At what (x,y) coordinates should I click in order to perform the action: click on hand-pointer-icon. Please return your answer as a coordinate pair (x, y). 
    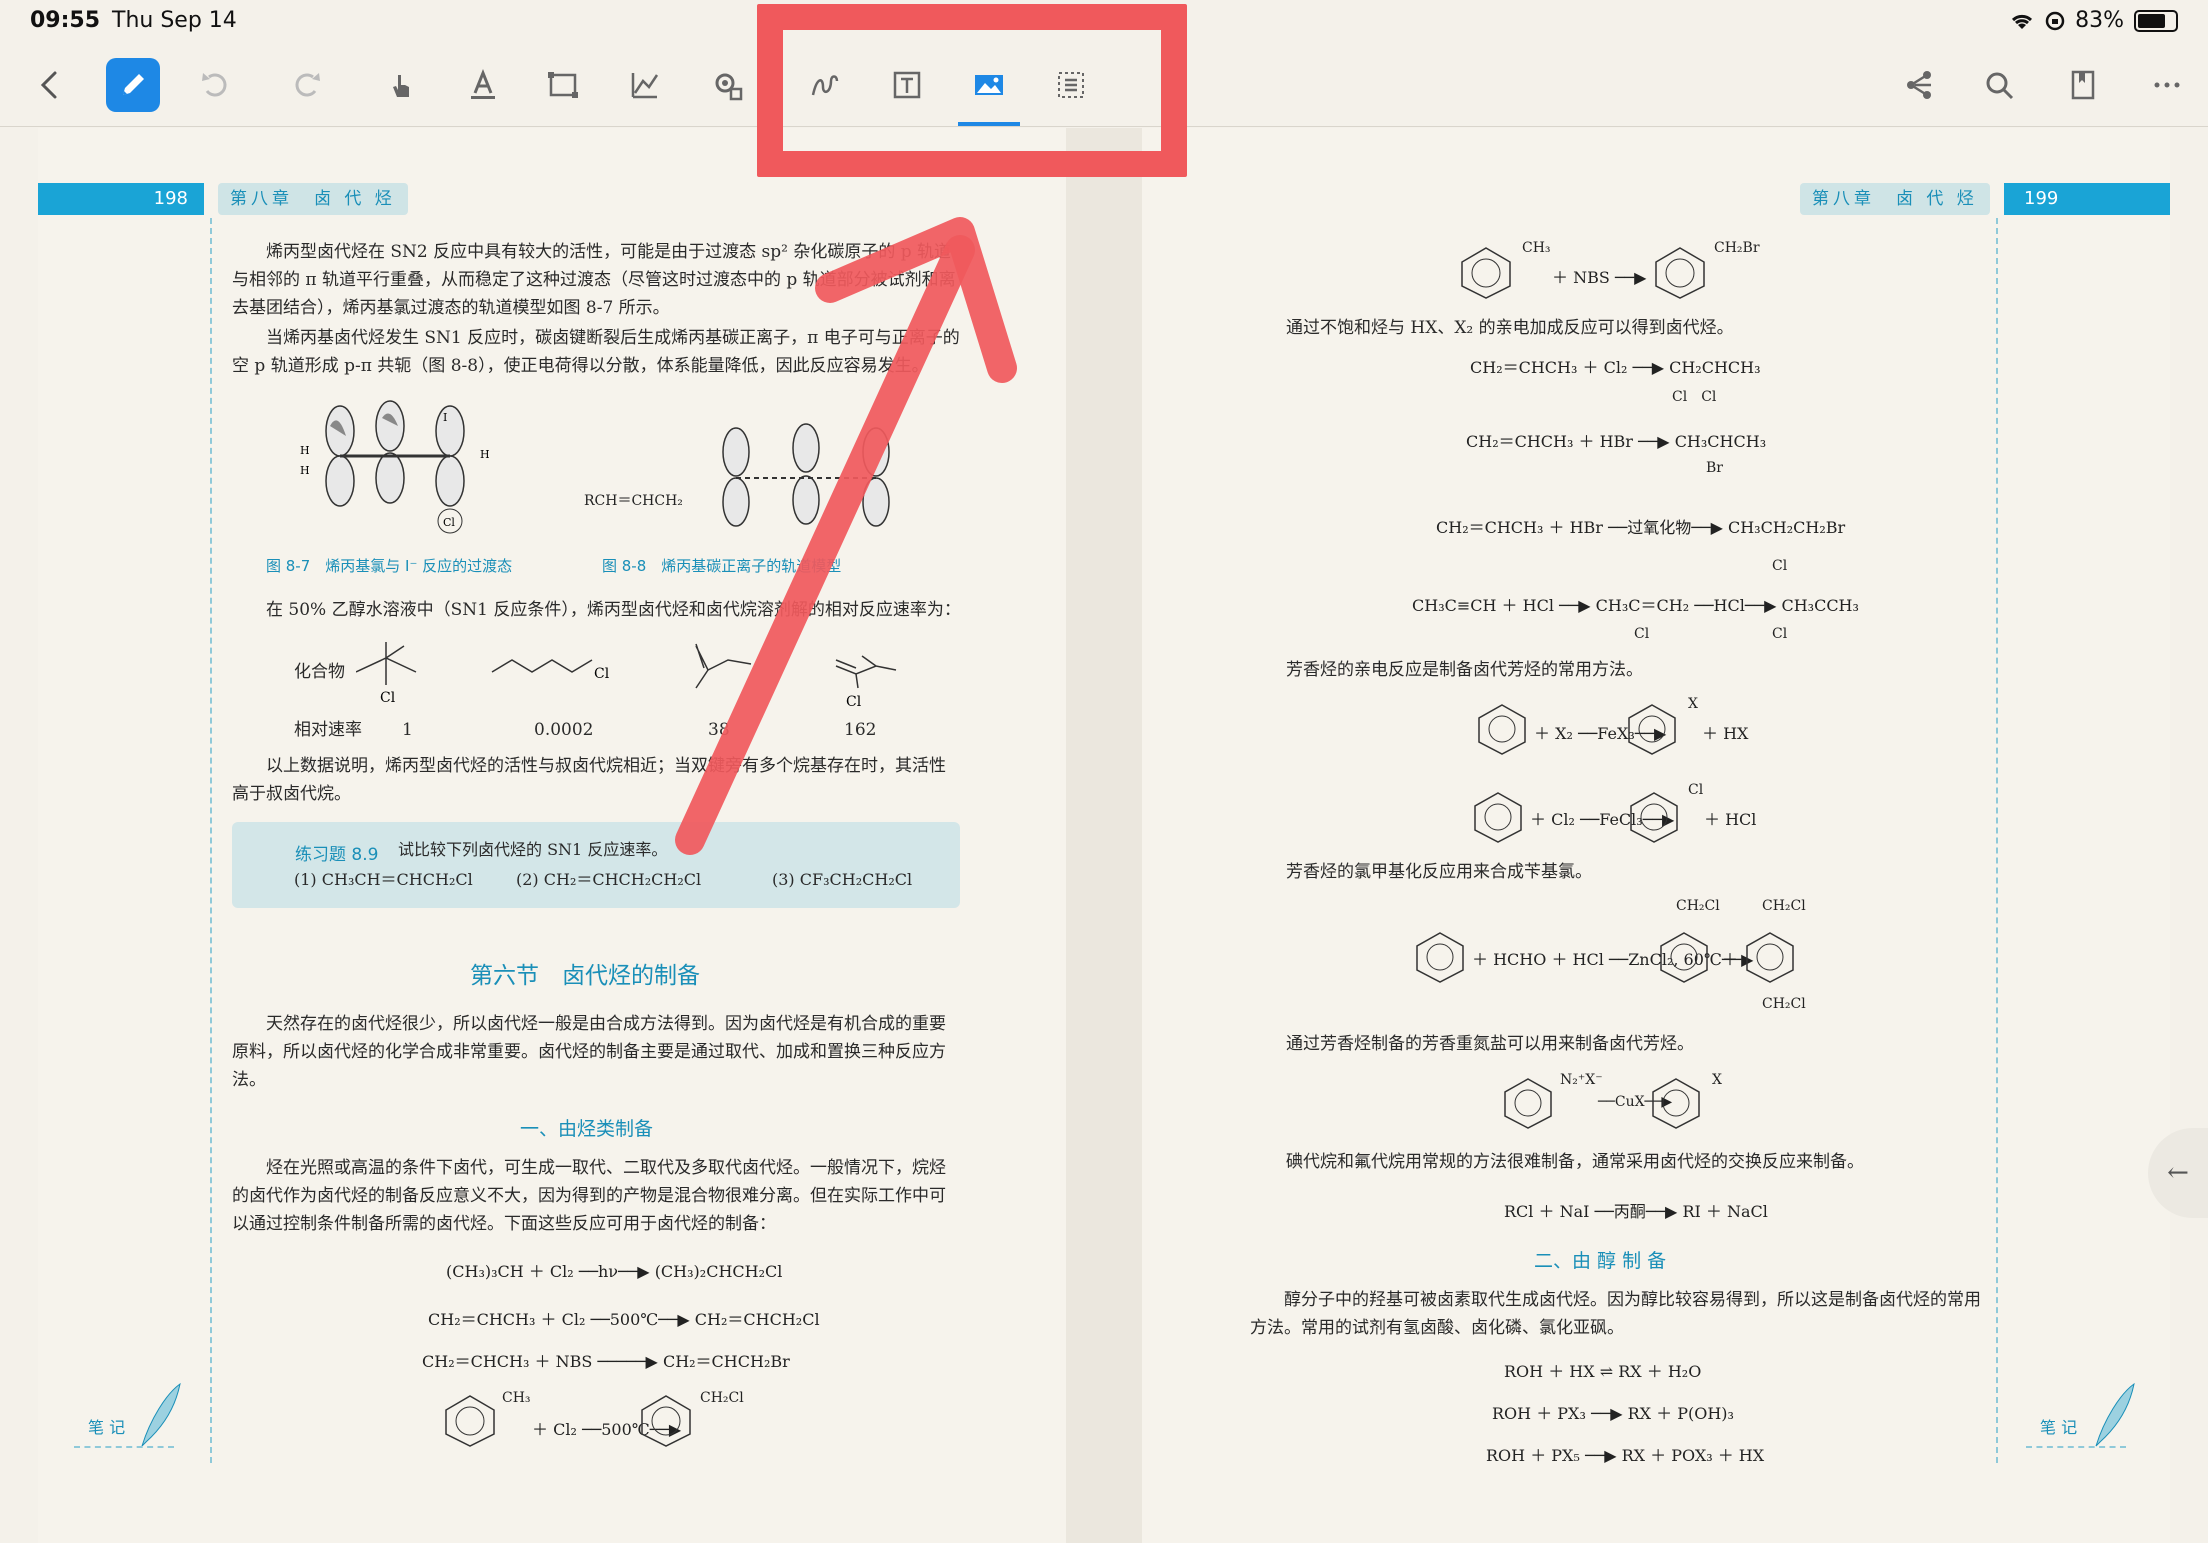
    Looking at the image, I should click on (401, 86).